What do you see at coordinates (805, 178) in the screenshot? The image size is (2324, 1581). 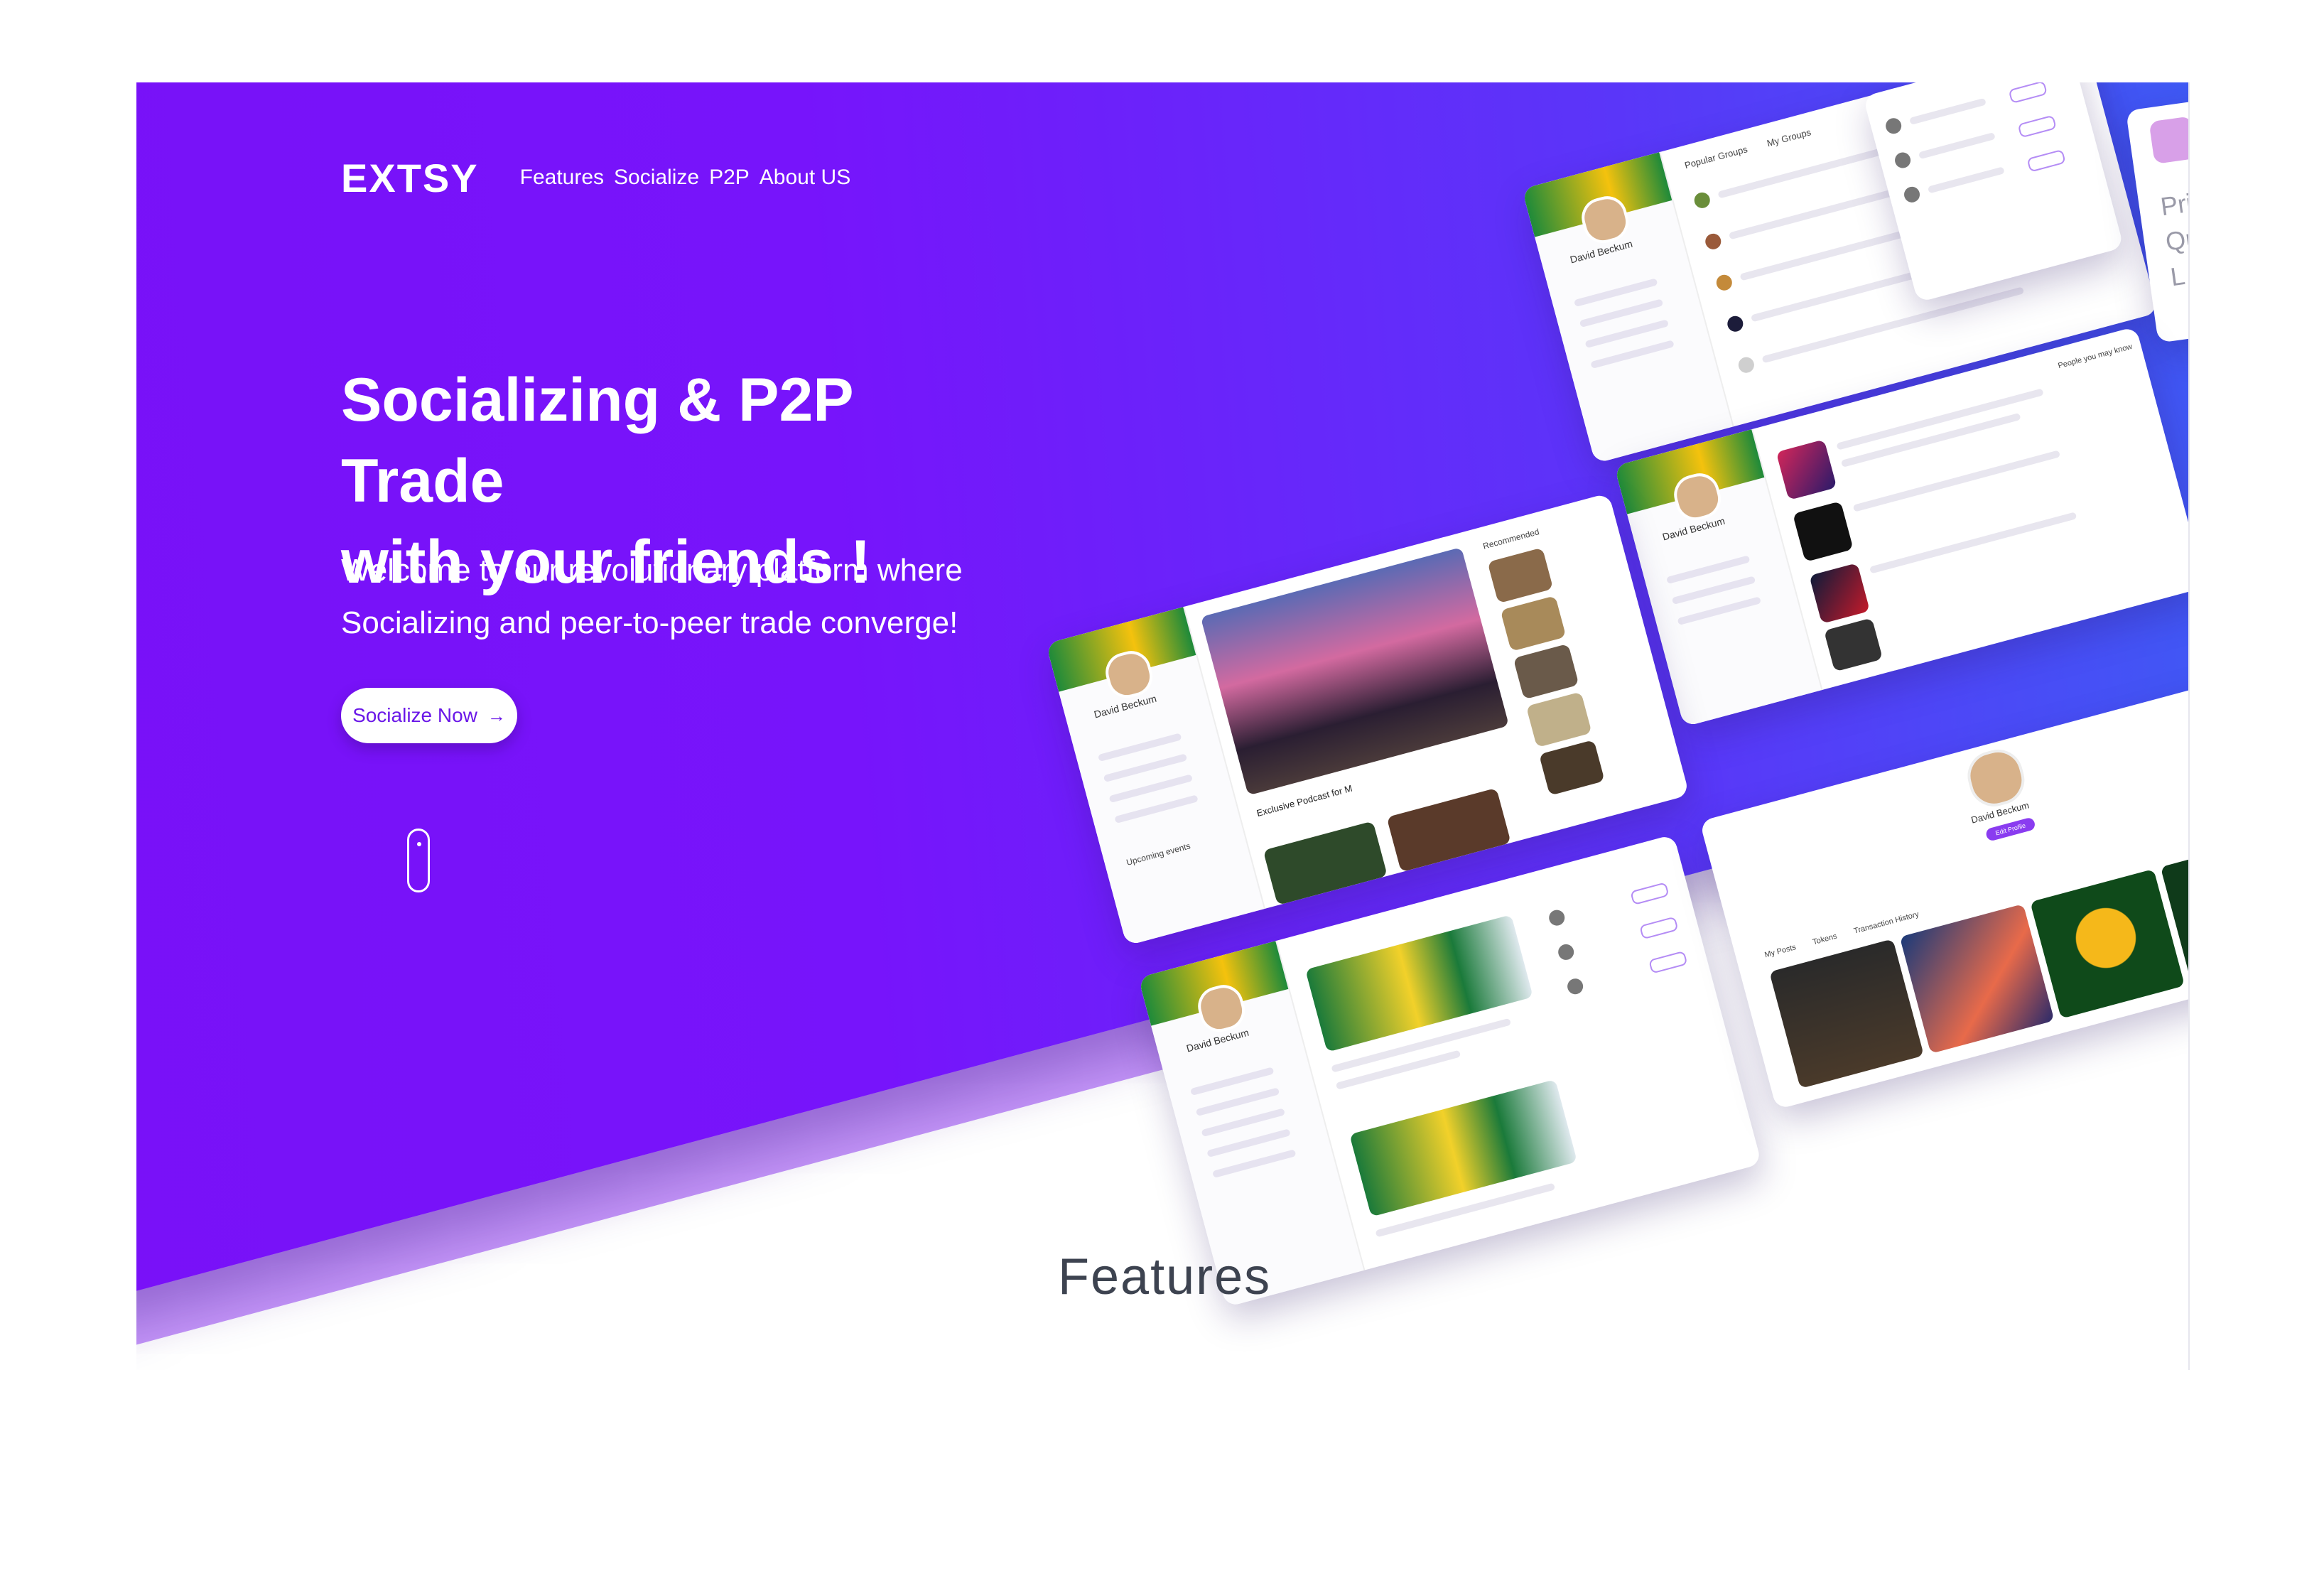 I see `nav-about-us: About US` at bounding box center [805, 178].